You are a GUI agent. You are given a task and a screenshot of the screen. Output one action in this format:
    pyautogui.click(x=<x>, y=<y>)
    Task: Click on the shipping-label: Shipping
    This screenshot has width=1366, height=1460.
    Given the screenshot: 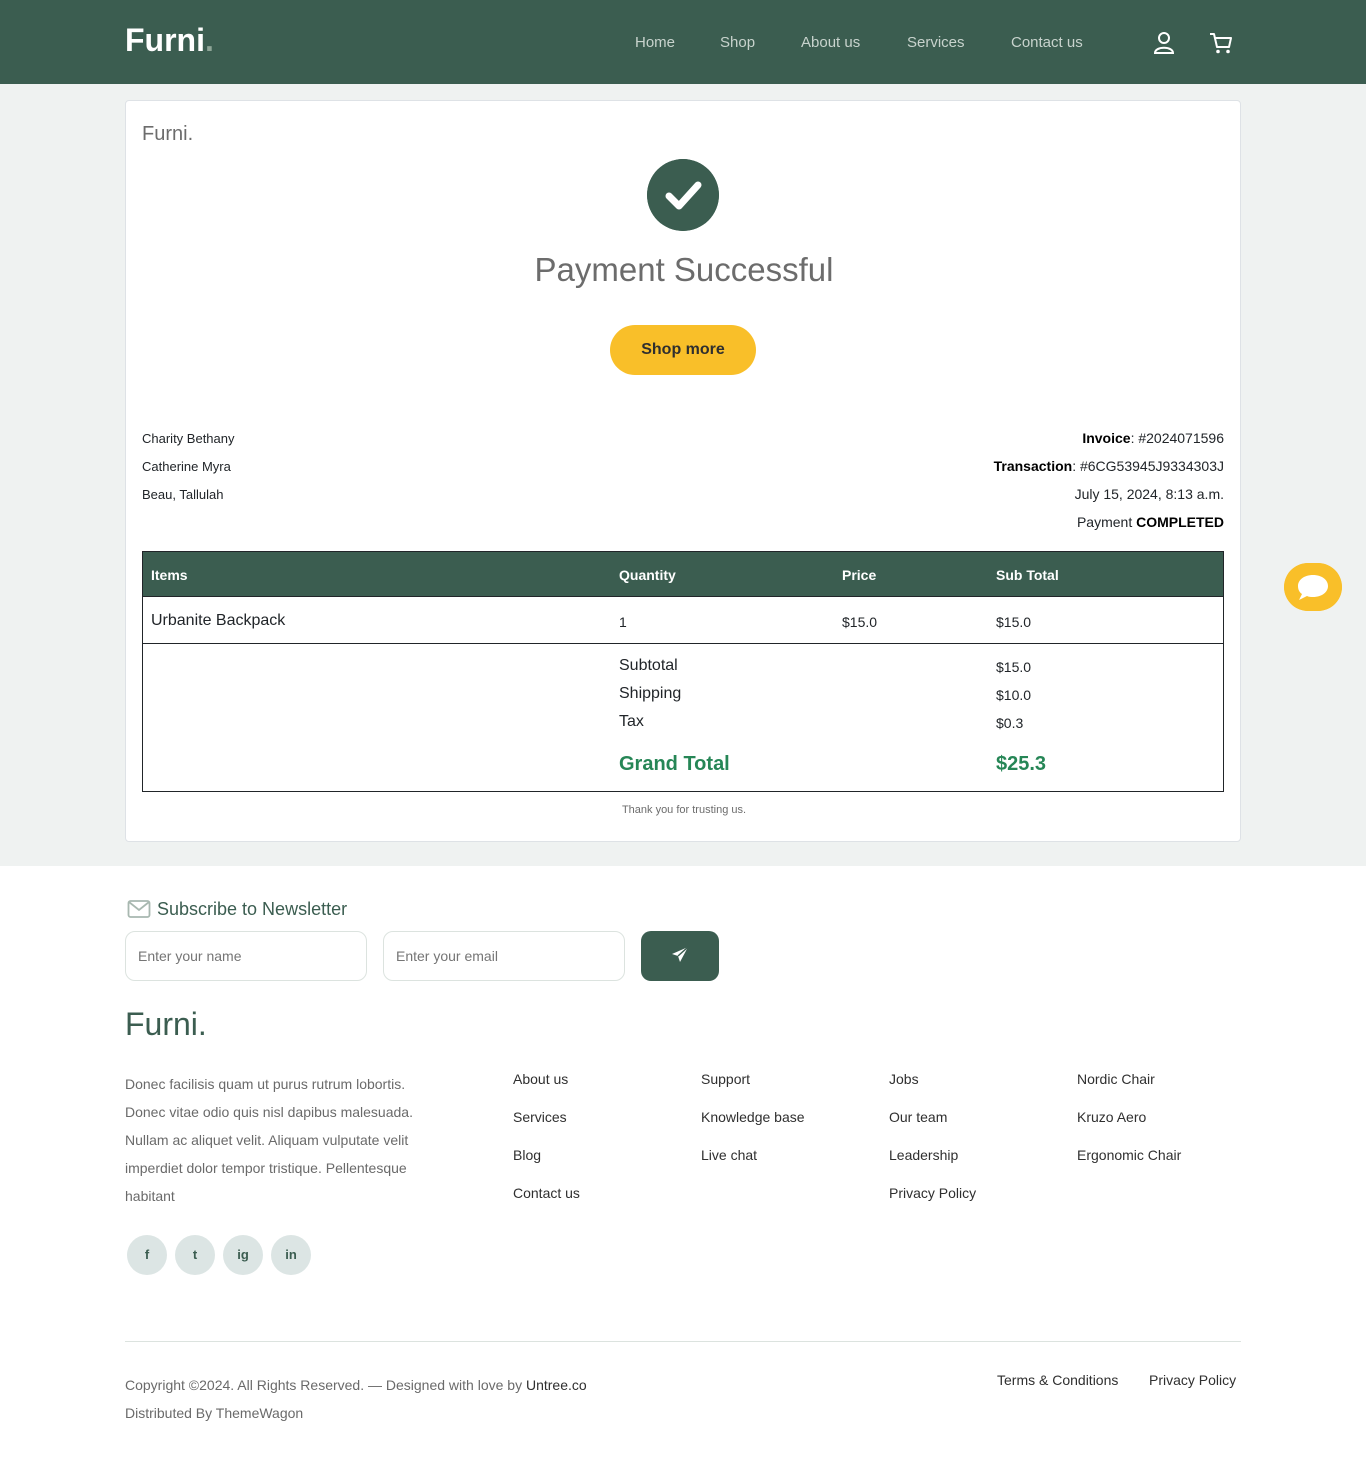 What is the action you would take?
    pyautogui.click(x=650, y=693)
    